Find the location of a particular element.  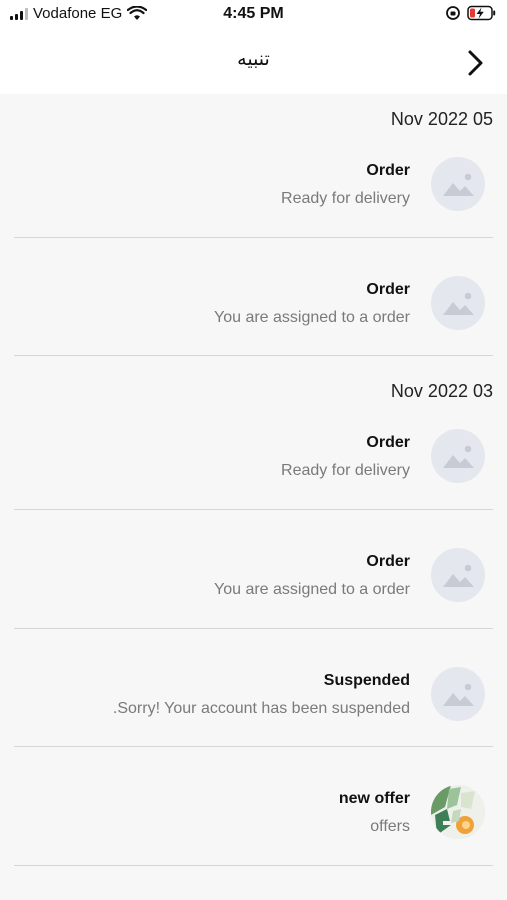

notification-body: offers is located at coordinates (390, 826).